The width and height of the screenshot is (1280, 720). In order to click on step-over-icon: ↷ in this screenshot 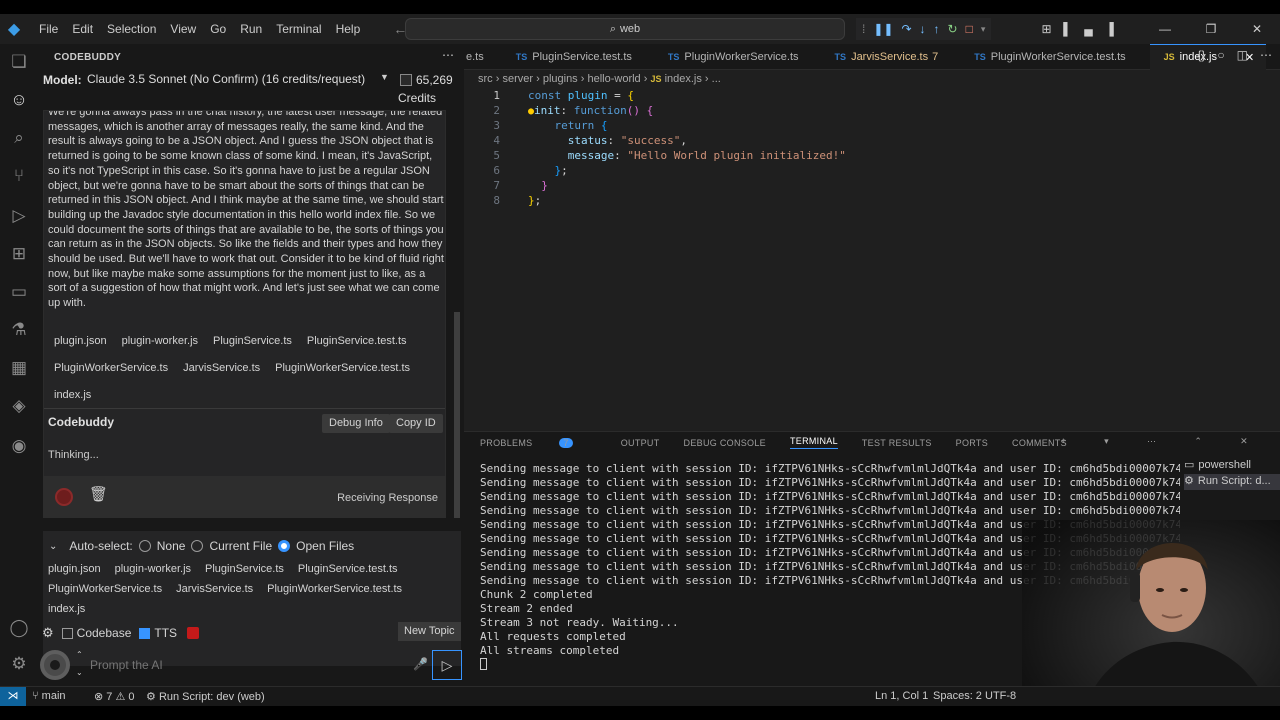, I will do `click(906, 29)`.